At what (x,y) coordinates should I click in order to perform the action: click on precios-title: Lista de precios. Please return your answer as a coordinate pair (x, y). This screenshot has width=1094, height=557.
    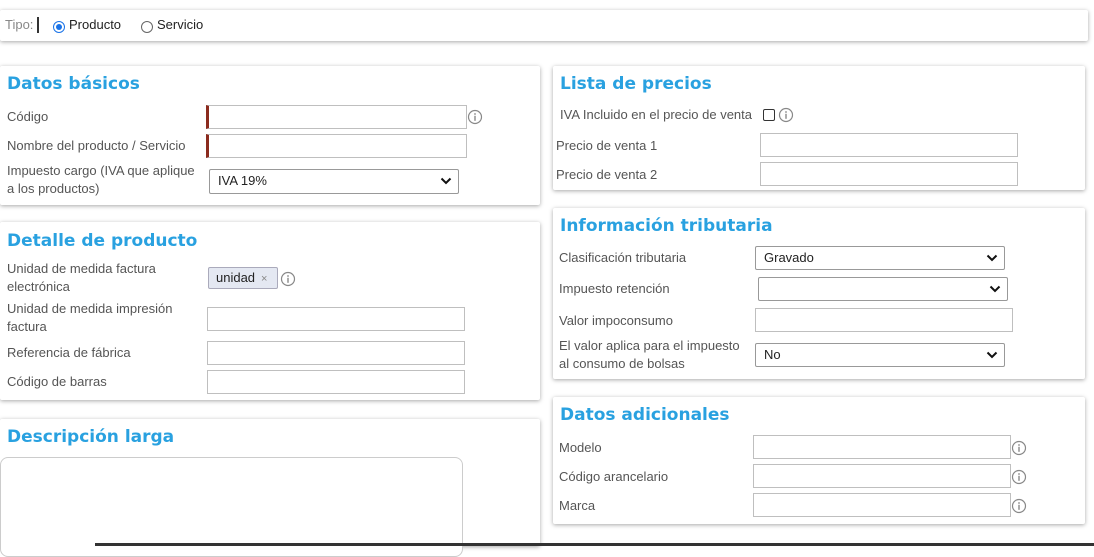
    Looking at the image, I should click on (636, 84).